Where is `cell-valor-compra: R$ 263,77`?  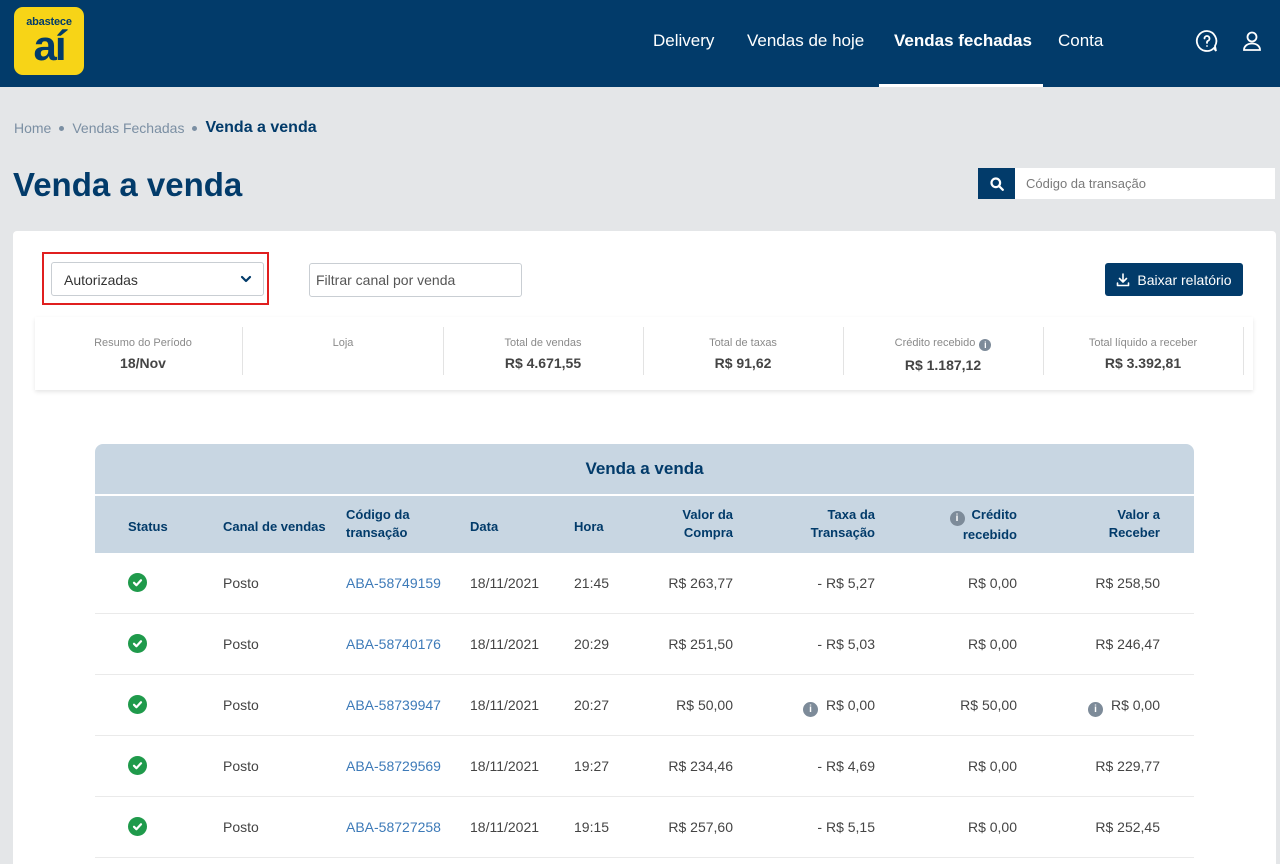 cell-valor-compra: R$ 263,77 is located at coordinates (700, 583).